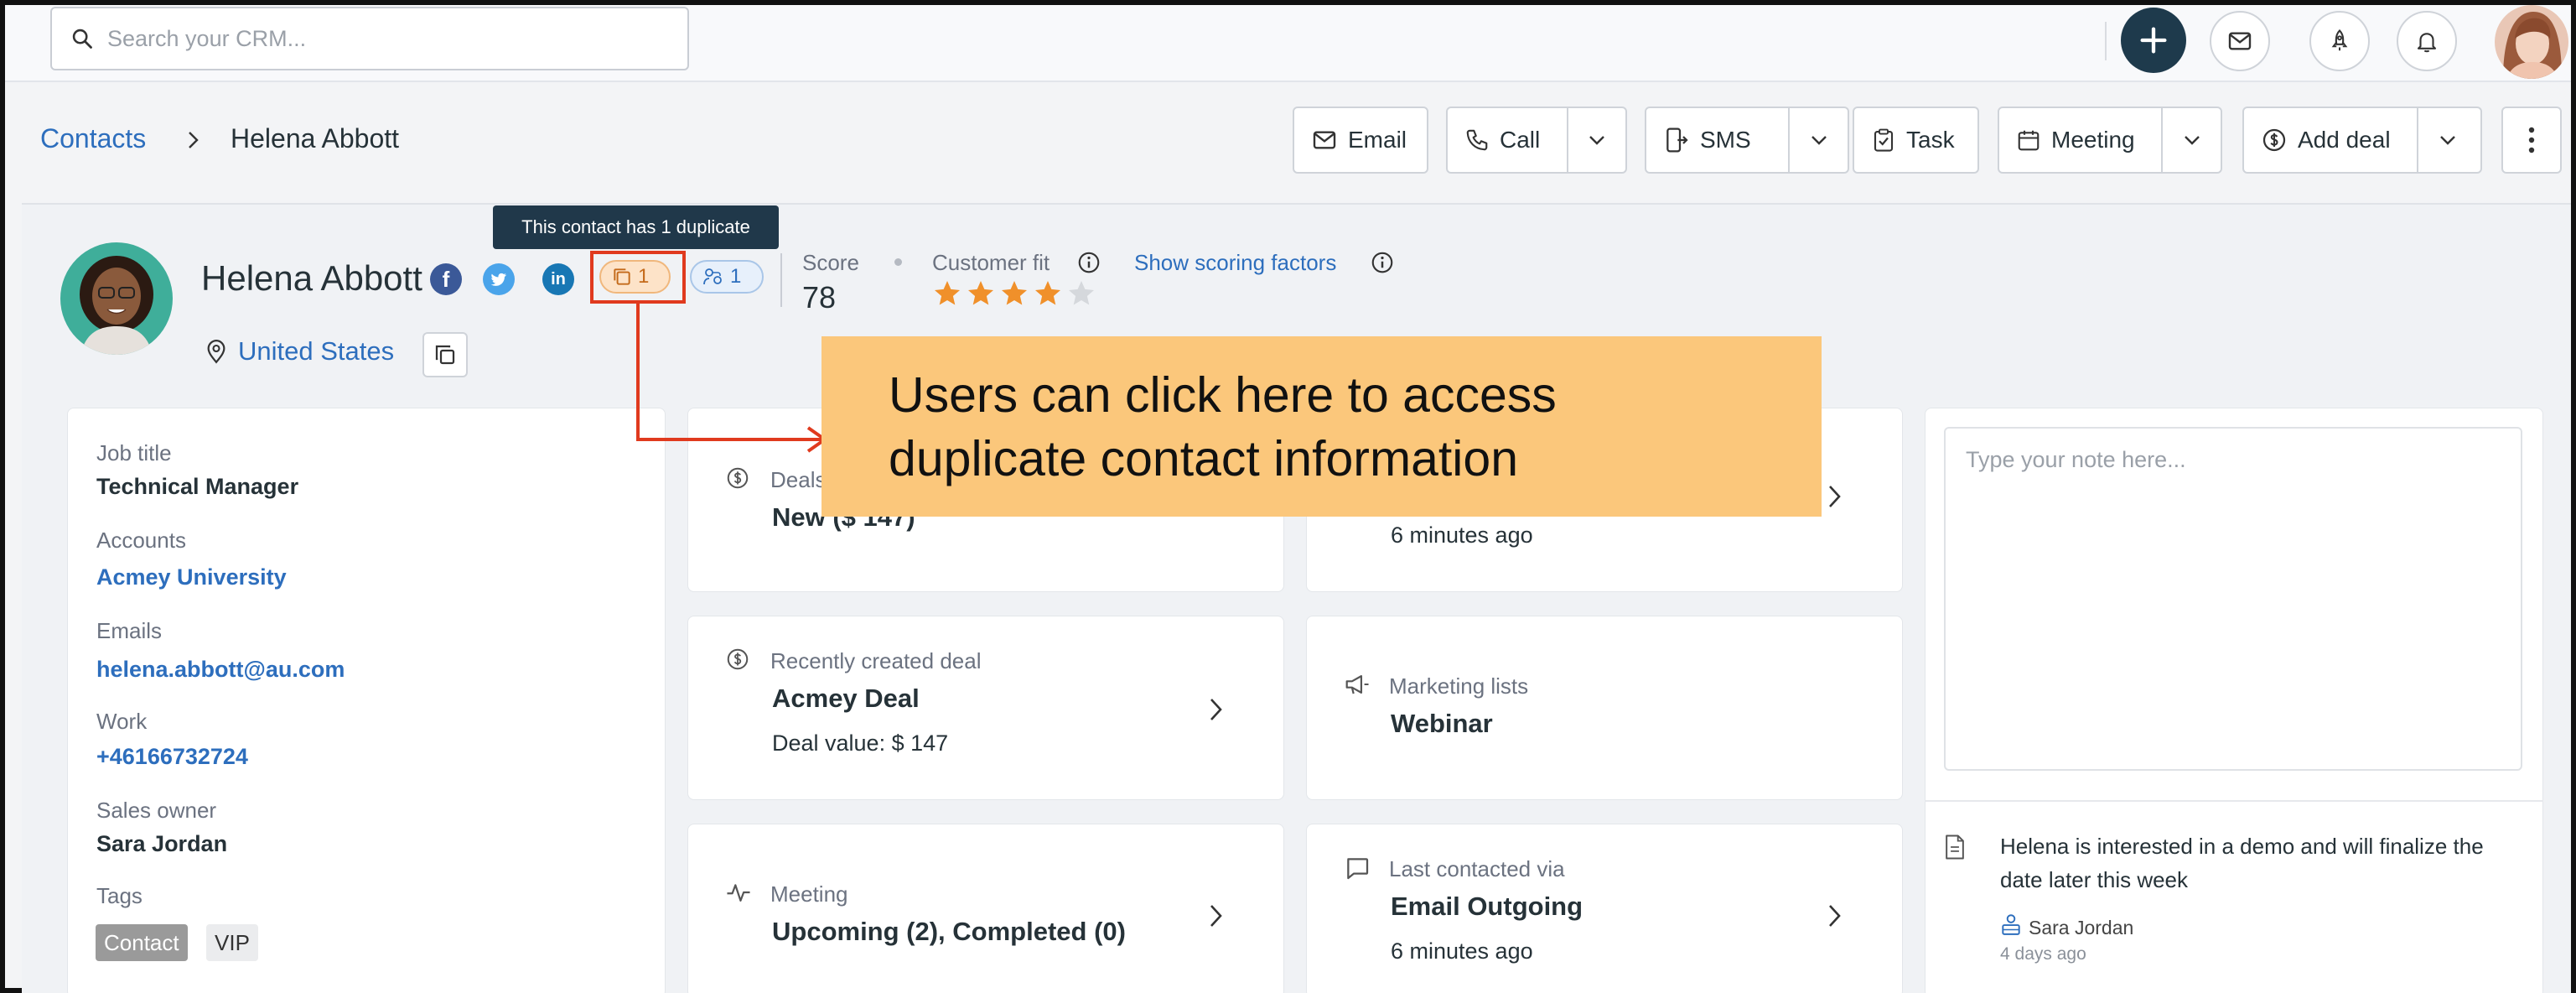 Image resolution: width=2576 pixels, height=993 pixels. Describe the element at coordinates (375, 38) in the screenshot. I see `search-input` at that location.